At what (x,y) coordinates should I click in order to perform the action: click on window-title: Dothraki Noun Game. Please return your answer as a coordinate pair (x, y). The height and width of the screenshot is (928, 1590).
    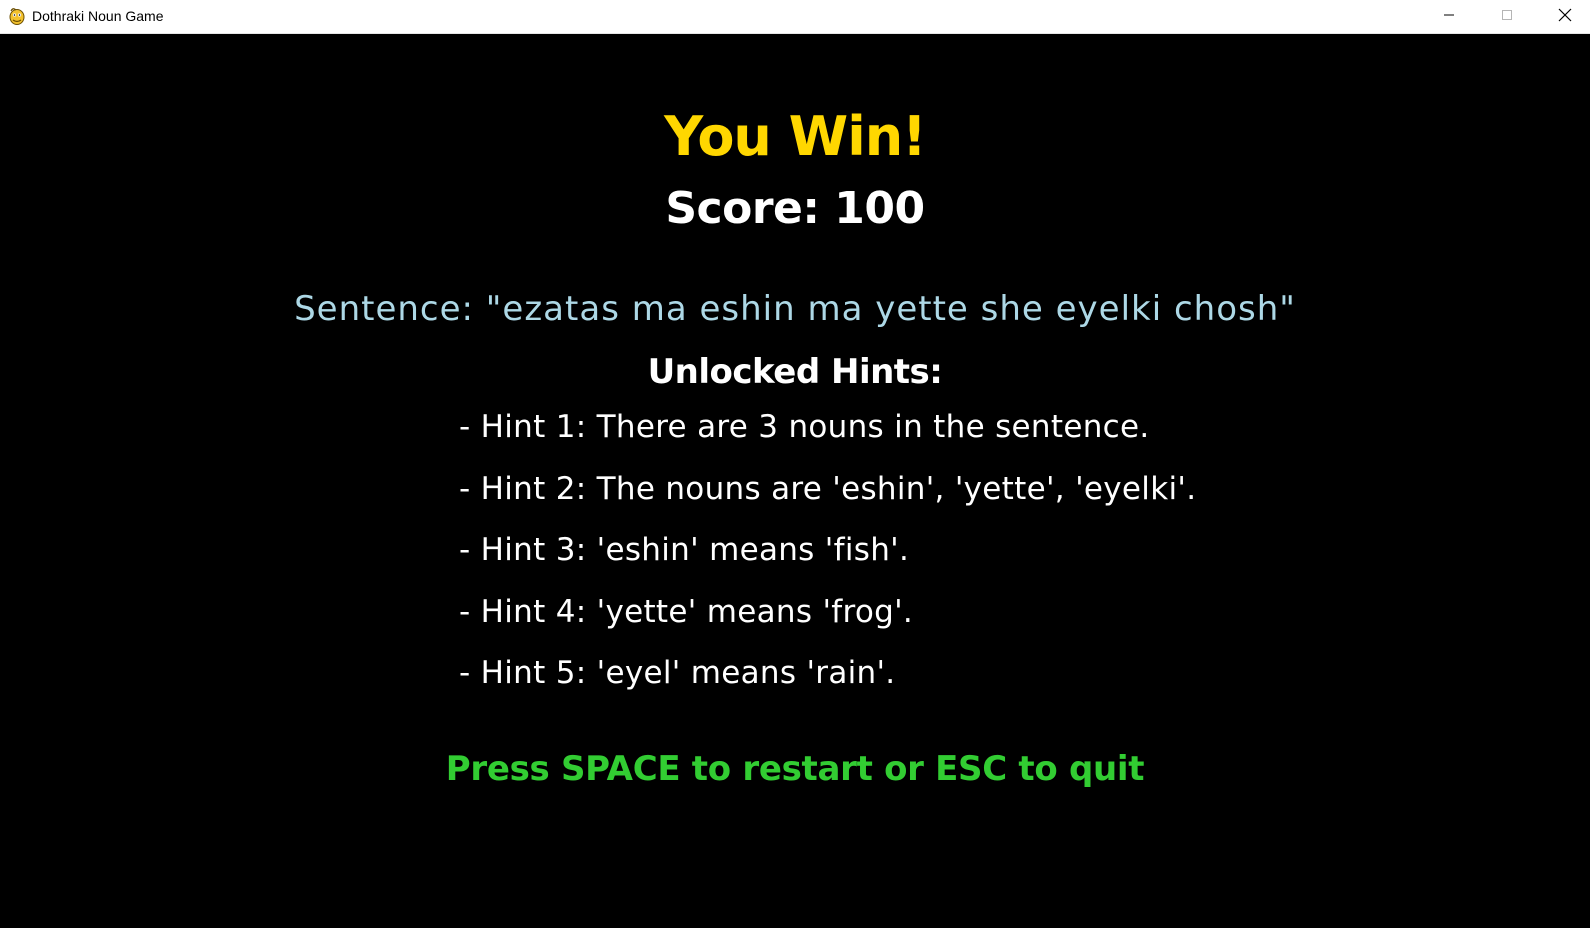
    Looking at the image, I should click on (98, 16).